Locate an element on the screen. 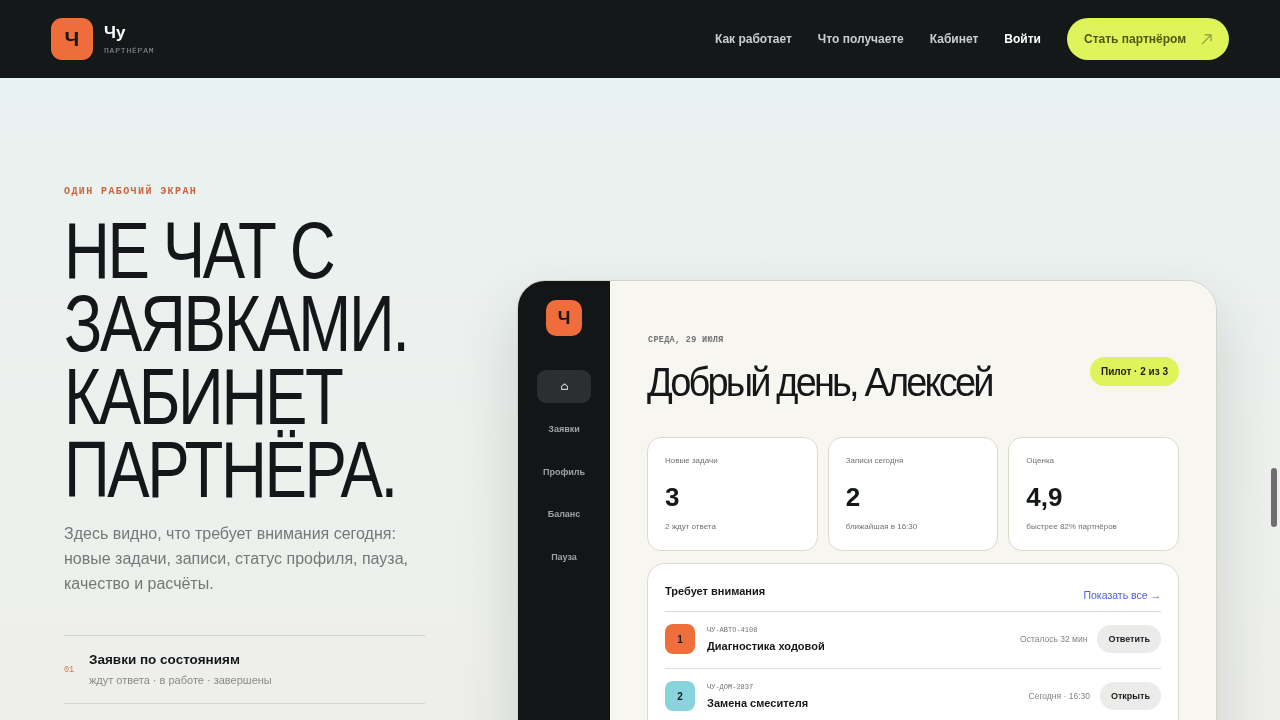 The image size is (1280, 720). stat-value: 2 is located at coordinates (853, 497).